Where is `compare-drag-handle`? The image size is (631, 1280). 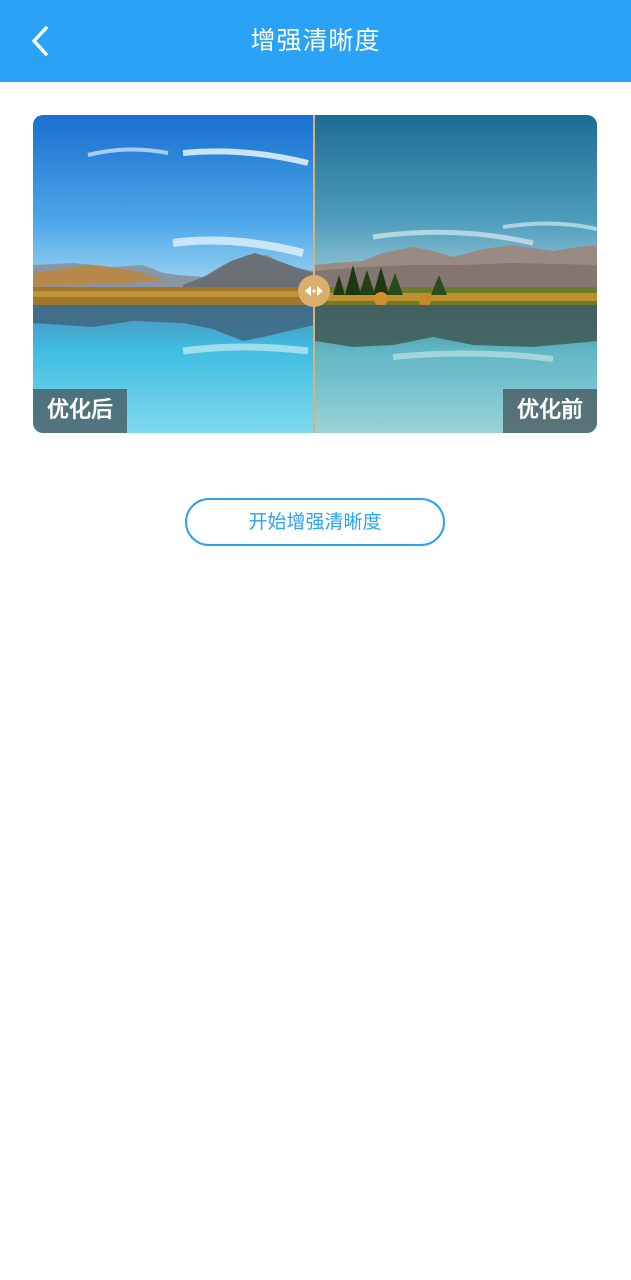
compare-drag-handle is located at coordinates (314, 291).